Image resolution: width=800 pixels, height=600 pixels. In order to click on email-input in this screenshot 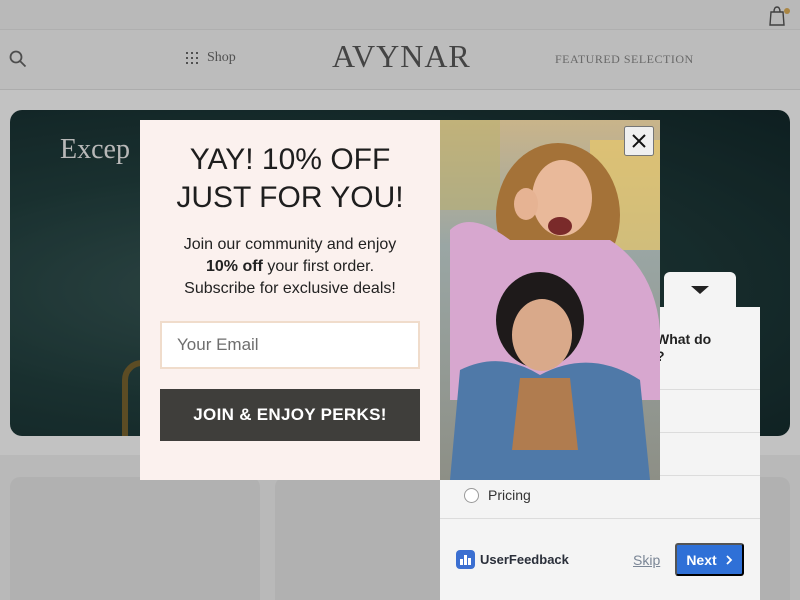, I will do `click(290, 345)`.